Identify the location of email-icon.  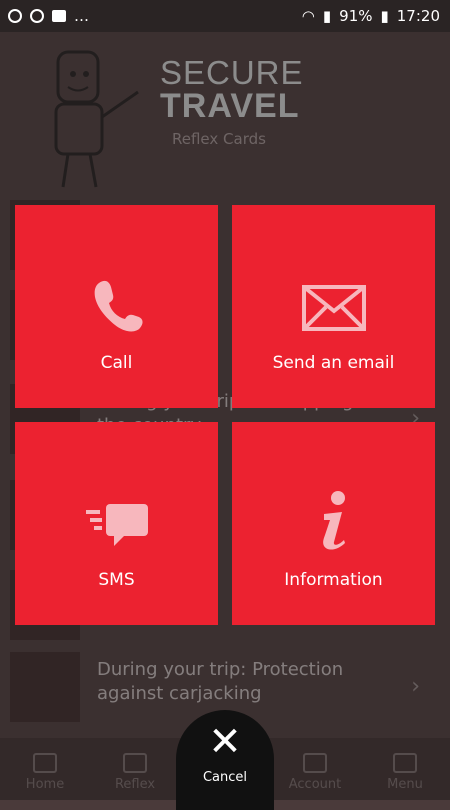
(333, 308).